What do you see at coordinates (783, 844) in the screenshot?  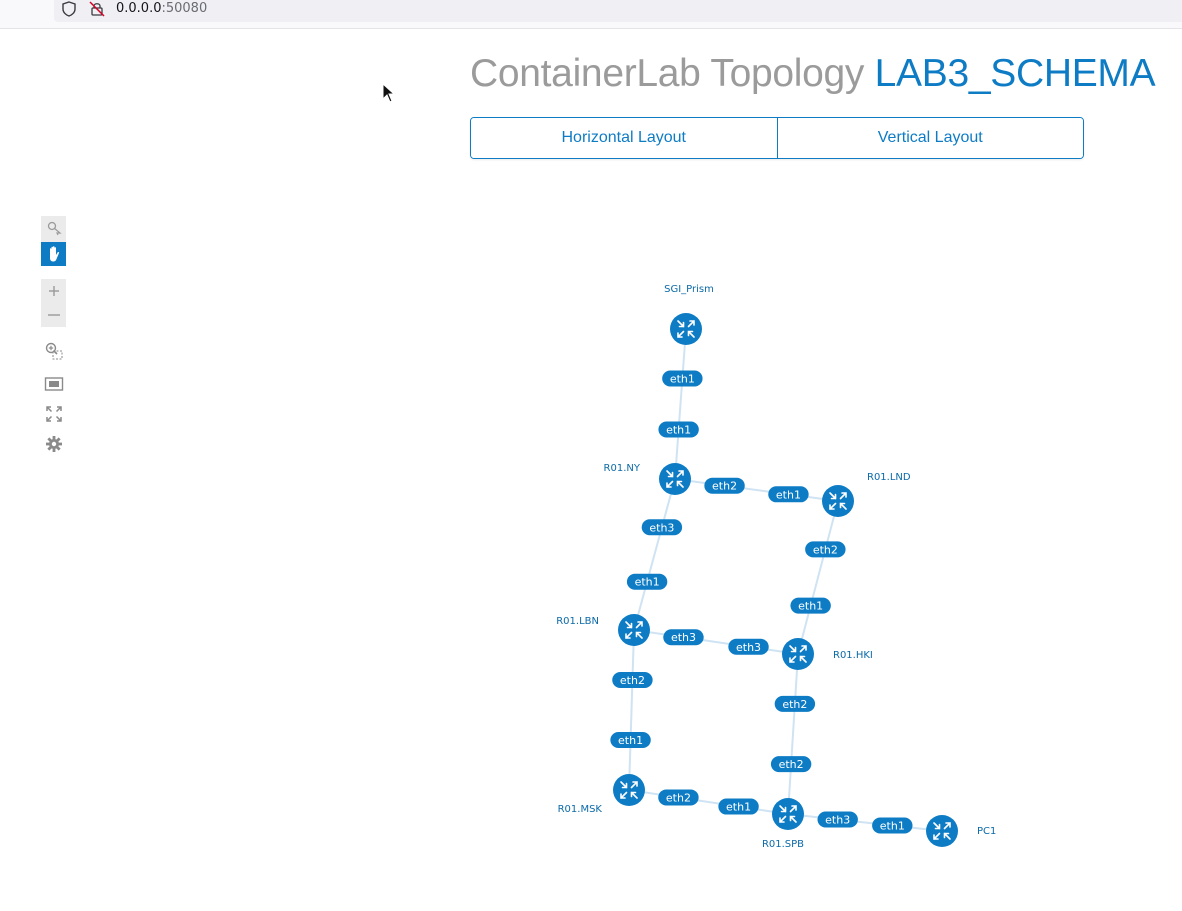 I see `node-label: R01.SPB` at bounding box center [783, 844].